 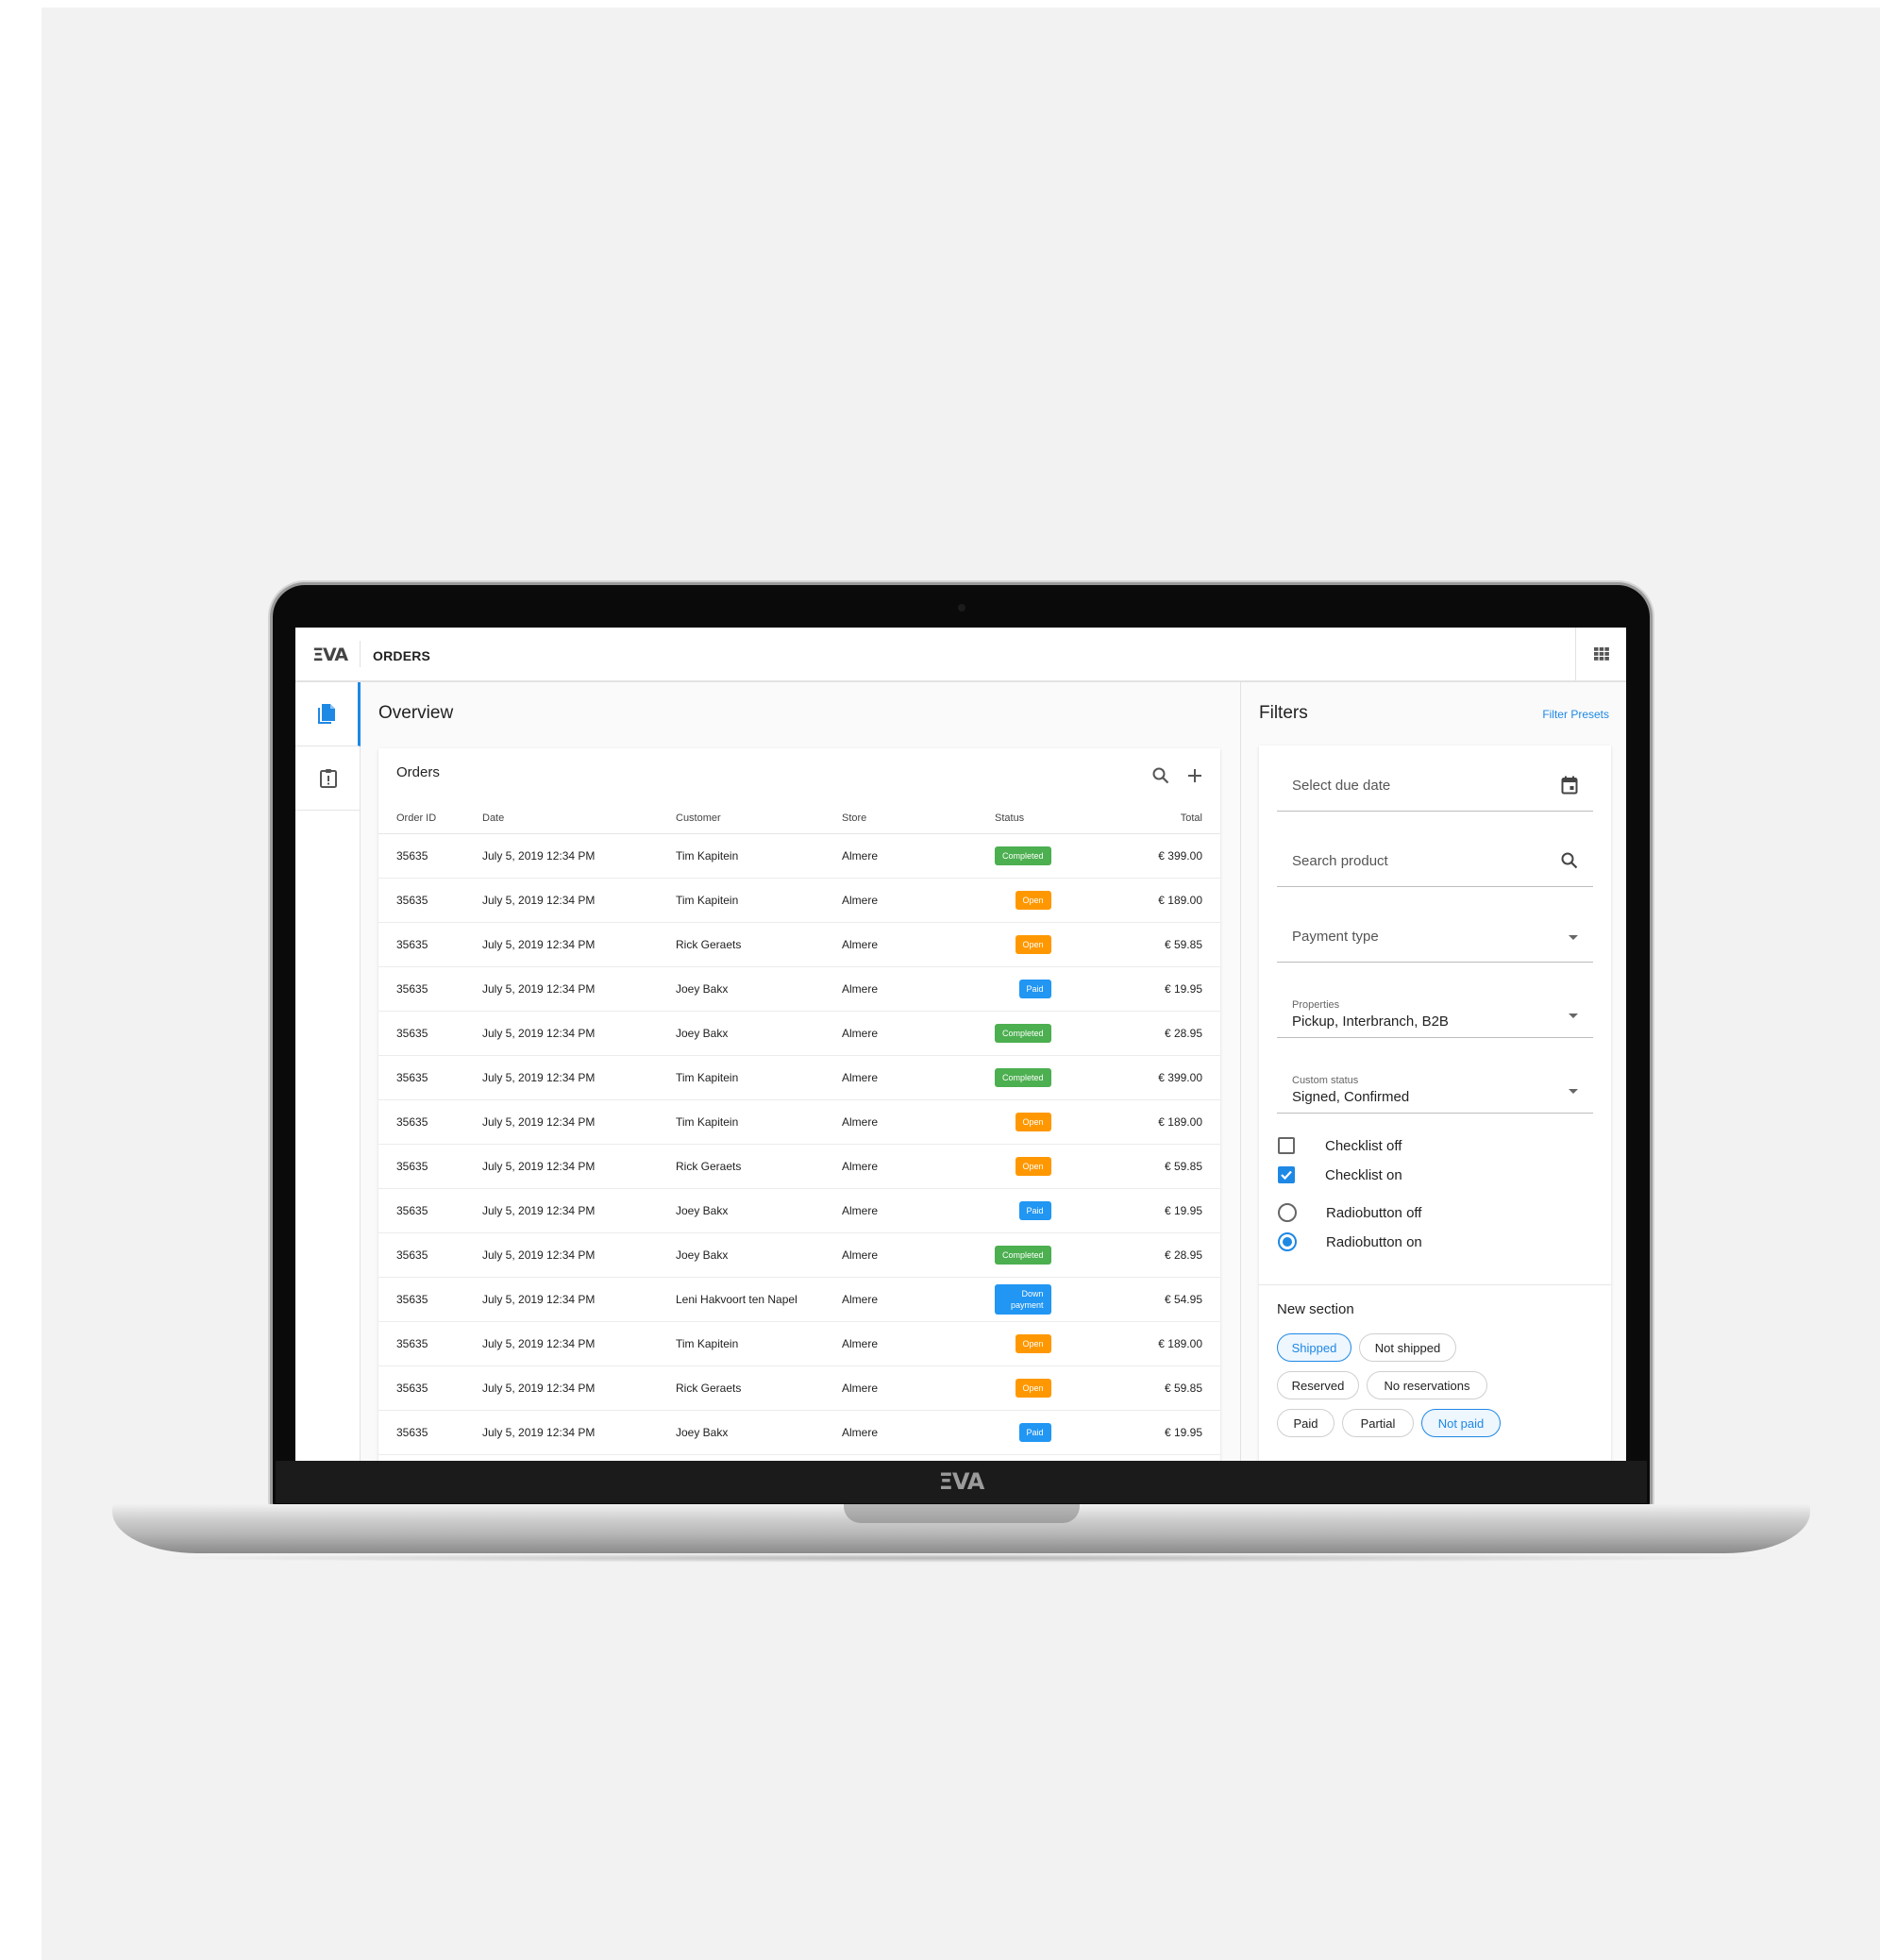 What do you see at coordinates (330, 655) in the screenshot?
I see `eva-logo: ΞVA` at bounding box center [330, 655].